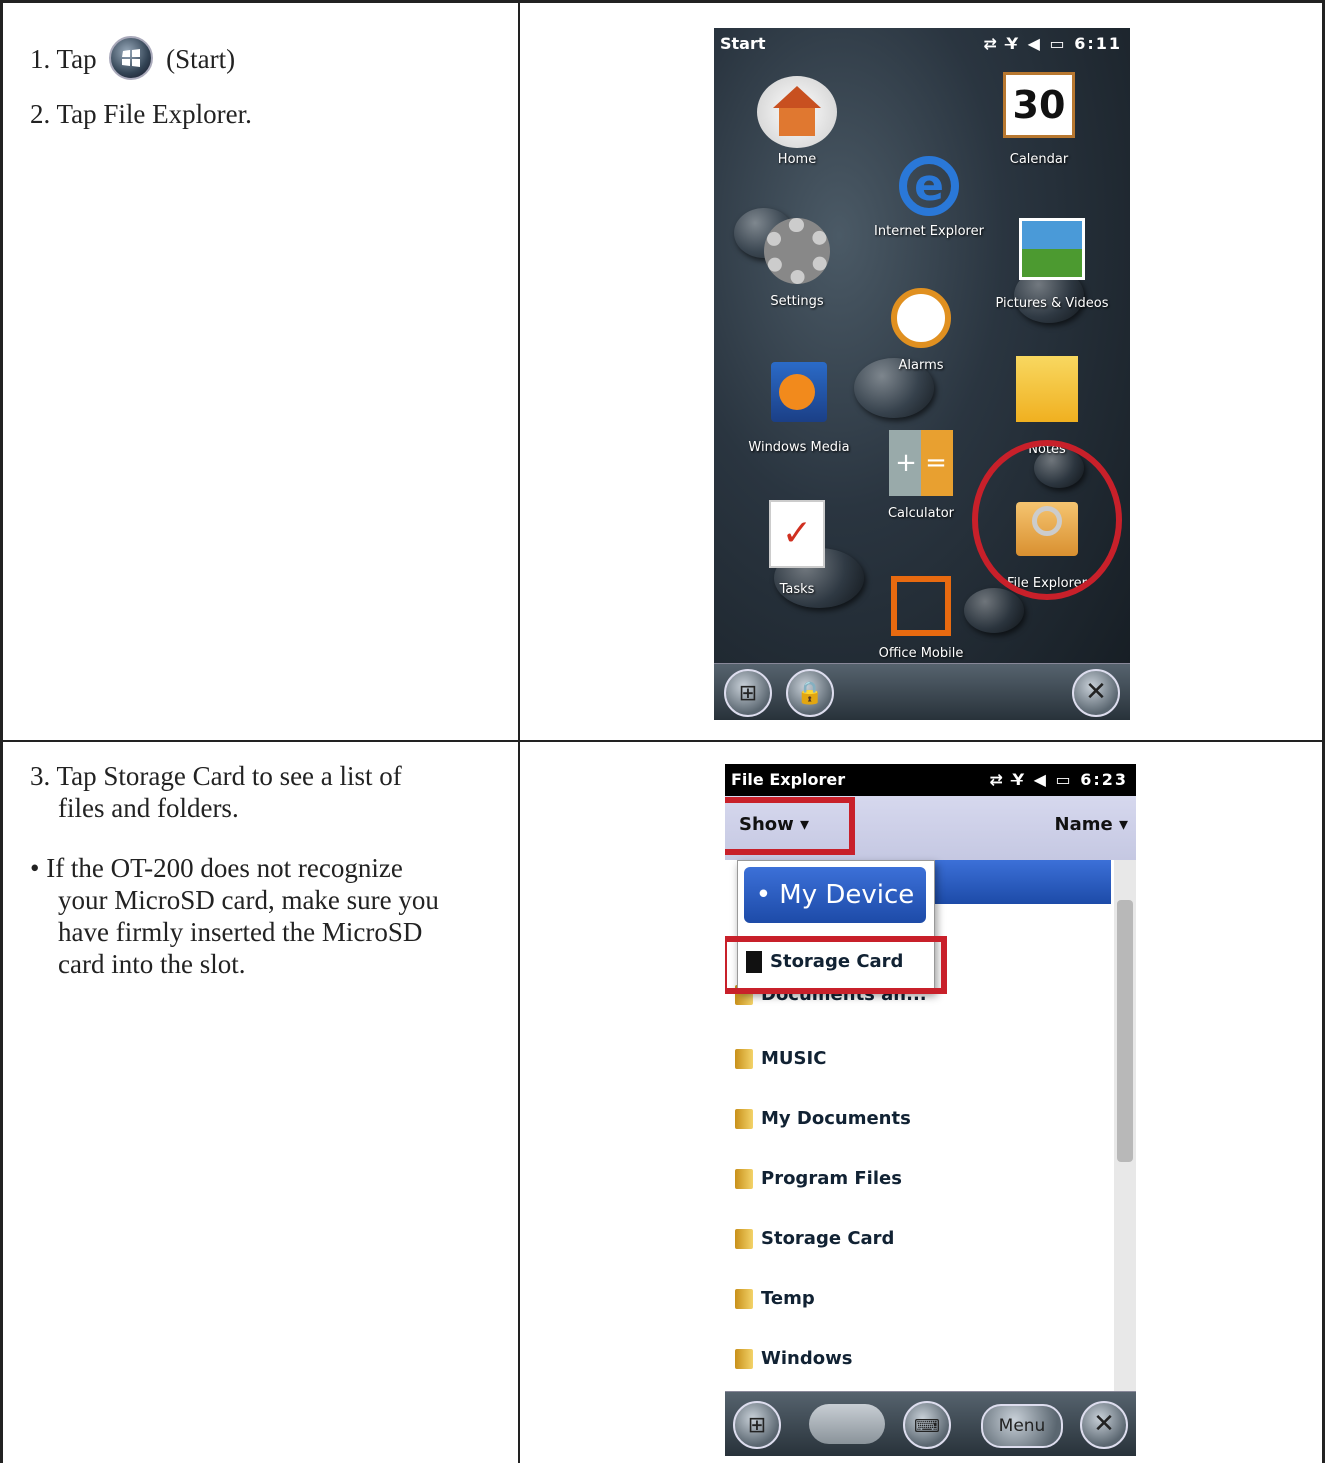 The height and width of the screenshot is (1463, 1325). What do you see at coordinates (662, 741) in the screenshot?
I see `table-divider-horizontal` at bounding box center [662, 741].